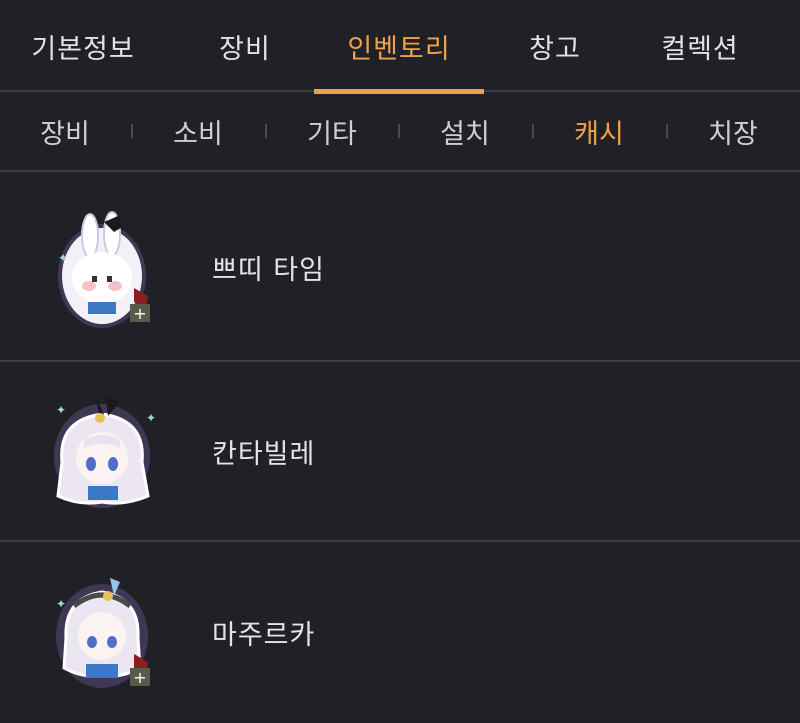 Image resolution: width=800 pixels, height=723 pixels. I want to click on tab-storage: 창고, so click(555, 46).